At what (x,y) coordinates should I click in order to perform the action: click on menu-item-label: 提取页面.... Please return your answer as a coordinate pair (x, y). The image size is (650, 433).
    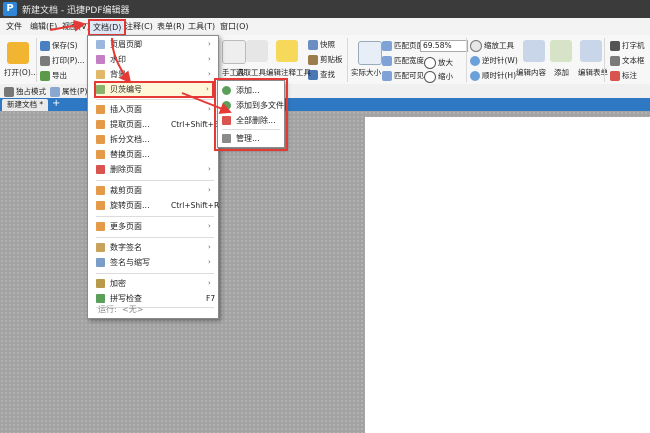
    Looking at the image, I should click on (130, 124).